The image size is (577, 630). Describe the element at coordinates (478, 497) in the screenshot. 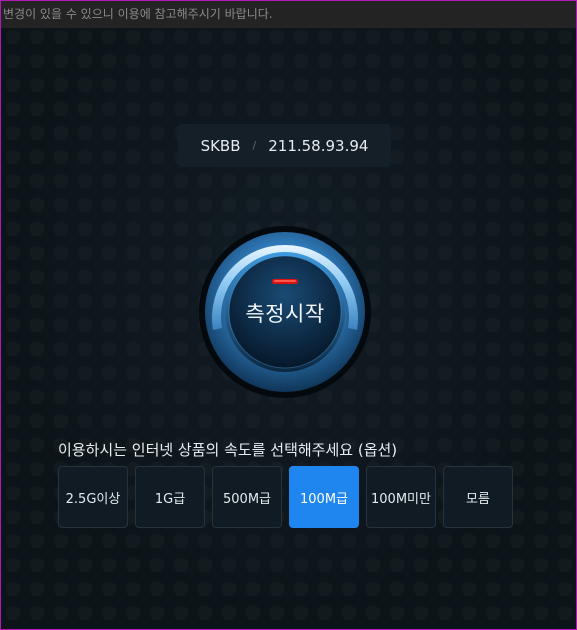

I see `speed-option-unknown: 모름` at that location.